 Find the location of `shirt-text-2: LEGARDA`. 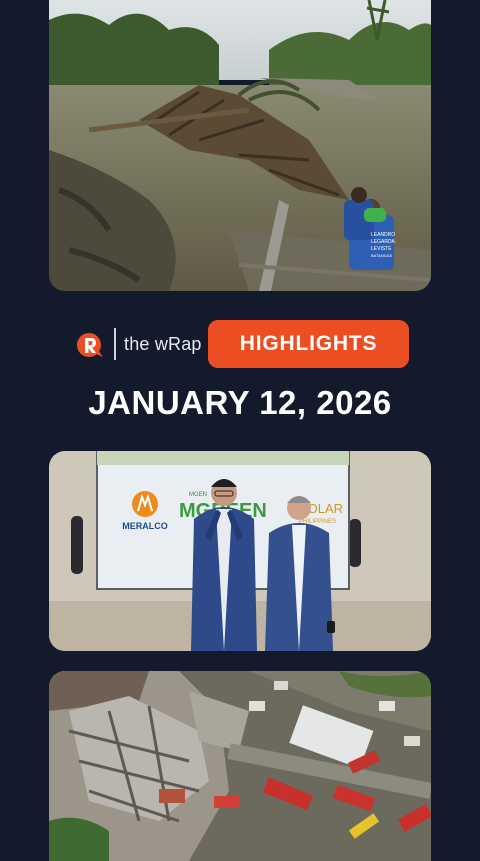

shirt-text-2: LEGARDA is located at coordinates (383, 242).